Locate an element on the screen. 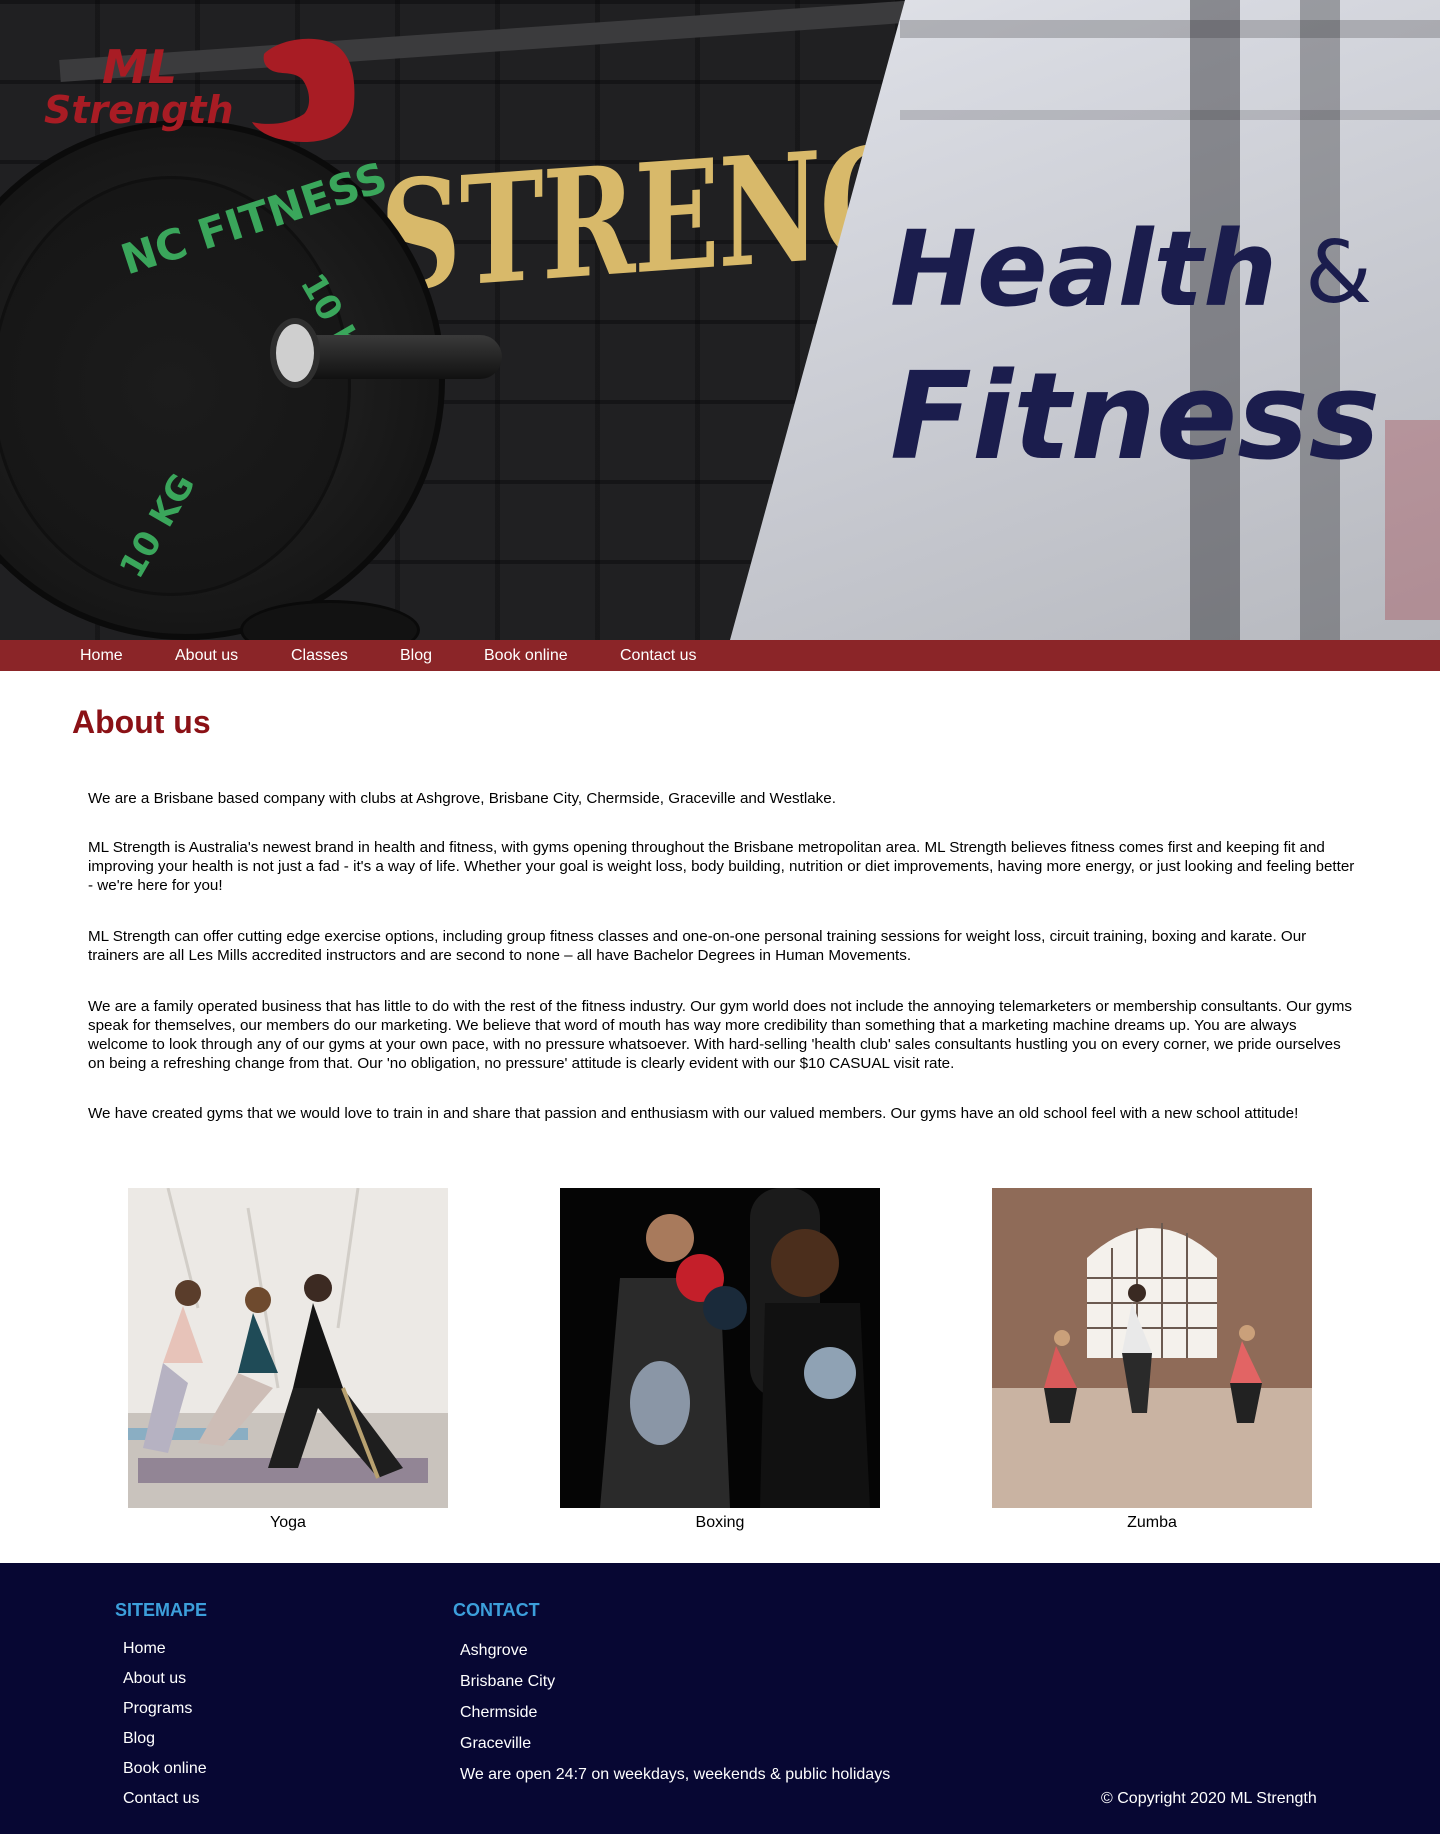 The image size is (1440, 1834). footer-sitemap-heading: SITEMAPE is located at coordinates (161, 1610).